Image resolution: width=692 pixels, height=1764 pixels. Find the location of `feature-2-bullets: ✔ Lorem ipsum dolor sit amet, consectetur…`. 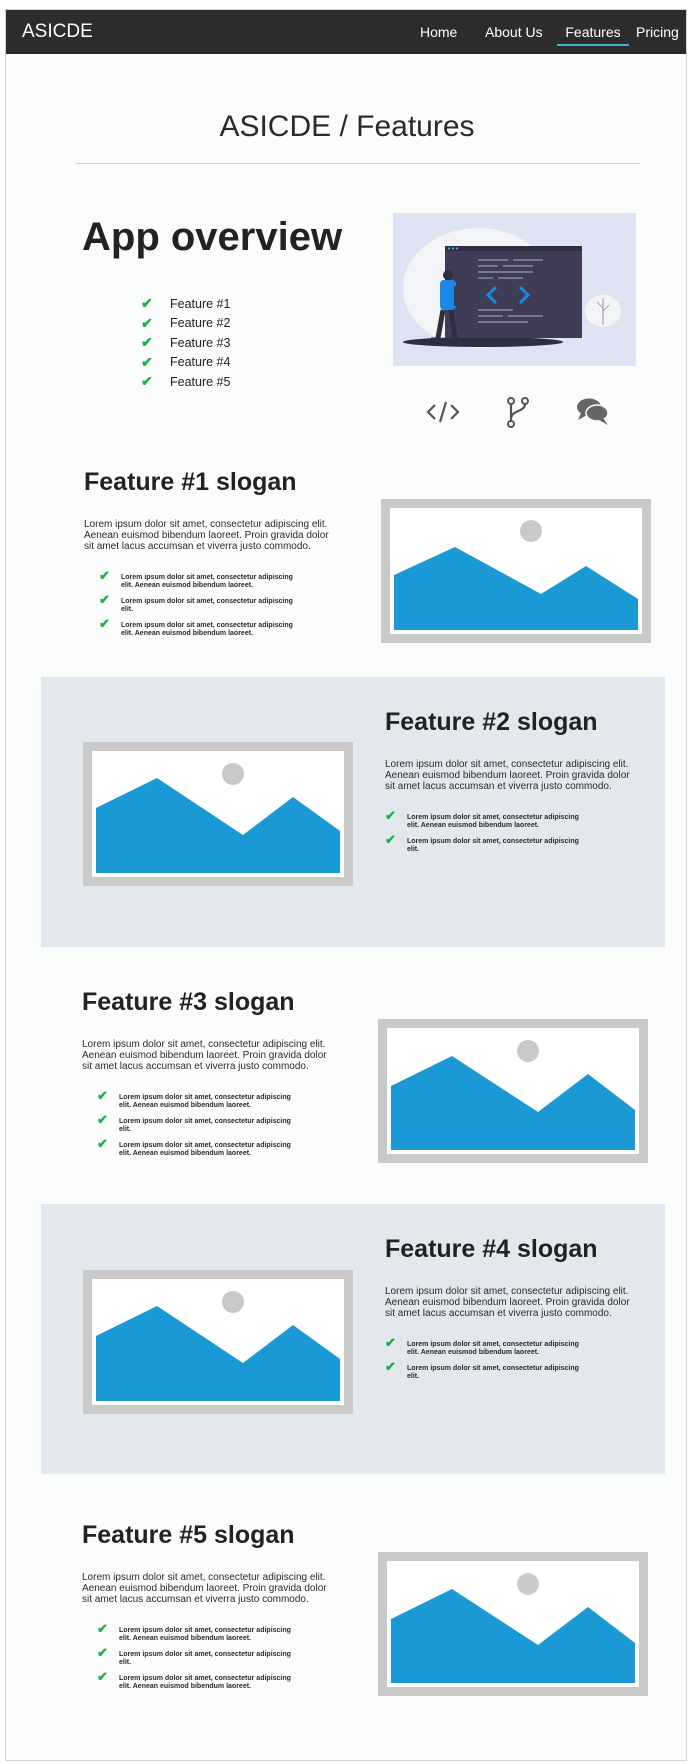

feature-2-bullets: ✔ Lorem ipsum dolor sit amet, consectetur… is located at coordinates (495, 835).